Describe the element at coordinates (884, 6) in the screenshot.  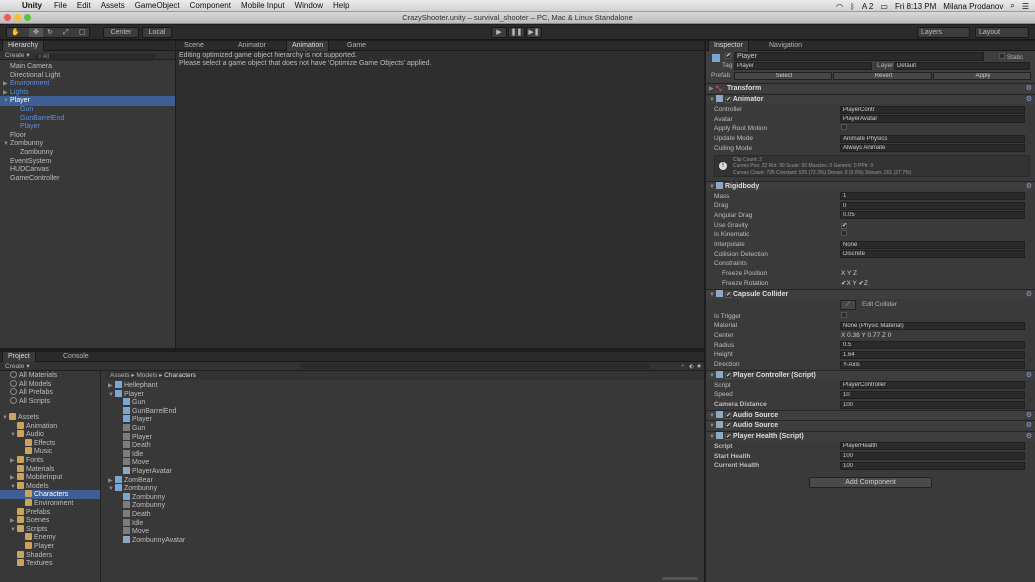
I see `battery-icon: ▭` at that location.